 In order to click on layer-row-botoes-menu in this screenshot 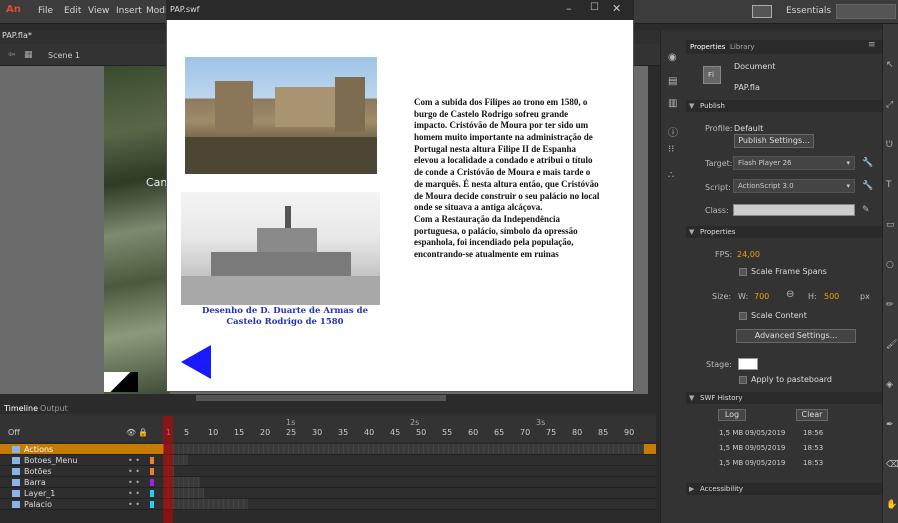, I will do `click(328, 460)`.